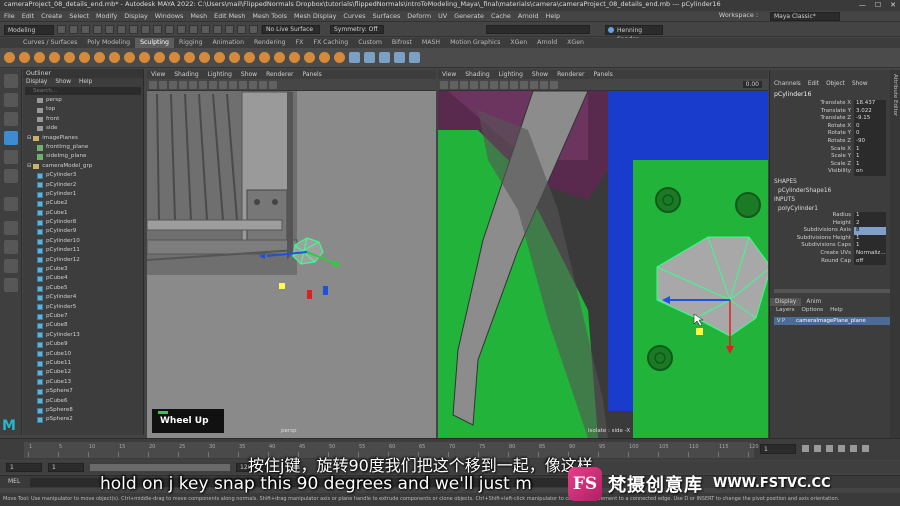  What do you see at coordinates (228, 43) in the screenshot?
I see `shelf-tab-animation: Animation` at bounding box center [228, 43].